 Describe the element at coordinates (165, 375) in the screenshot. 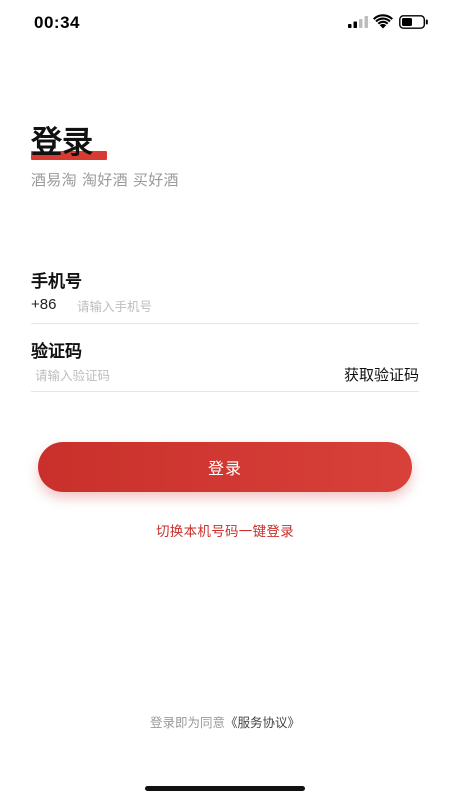

I see `code-input` at that location.